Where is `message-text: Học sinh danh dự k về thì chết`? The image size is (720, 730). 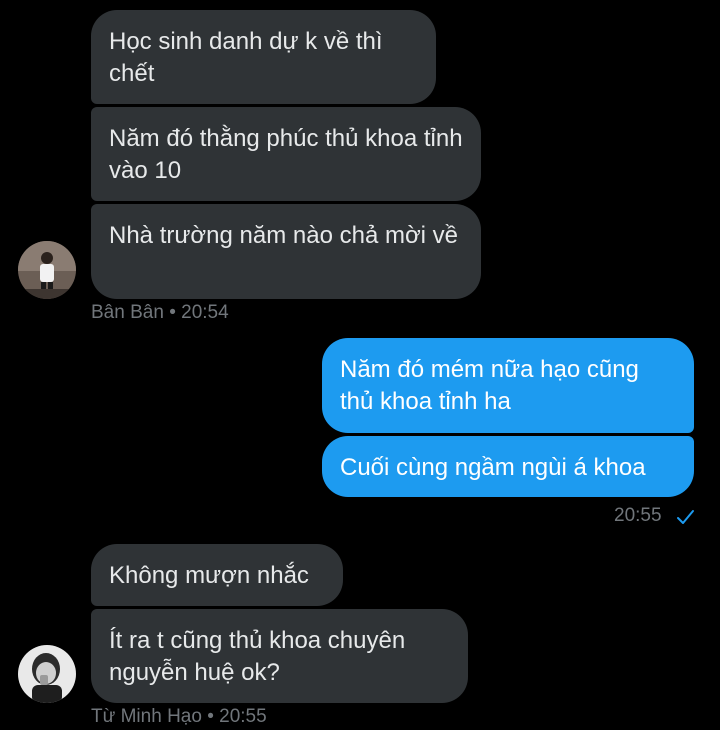
message-text: Học sinh danh dự k về thì chết is located at coordinates (246, 57).